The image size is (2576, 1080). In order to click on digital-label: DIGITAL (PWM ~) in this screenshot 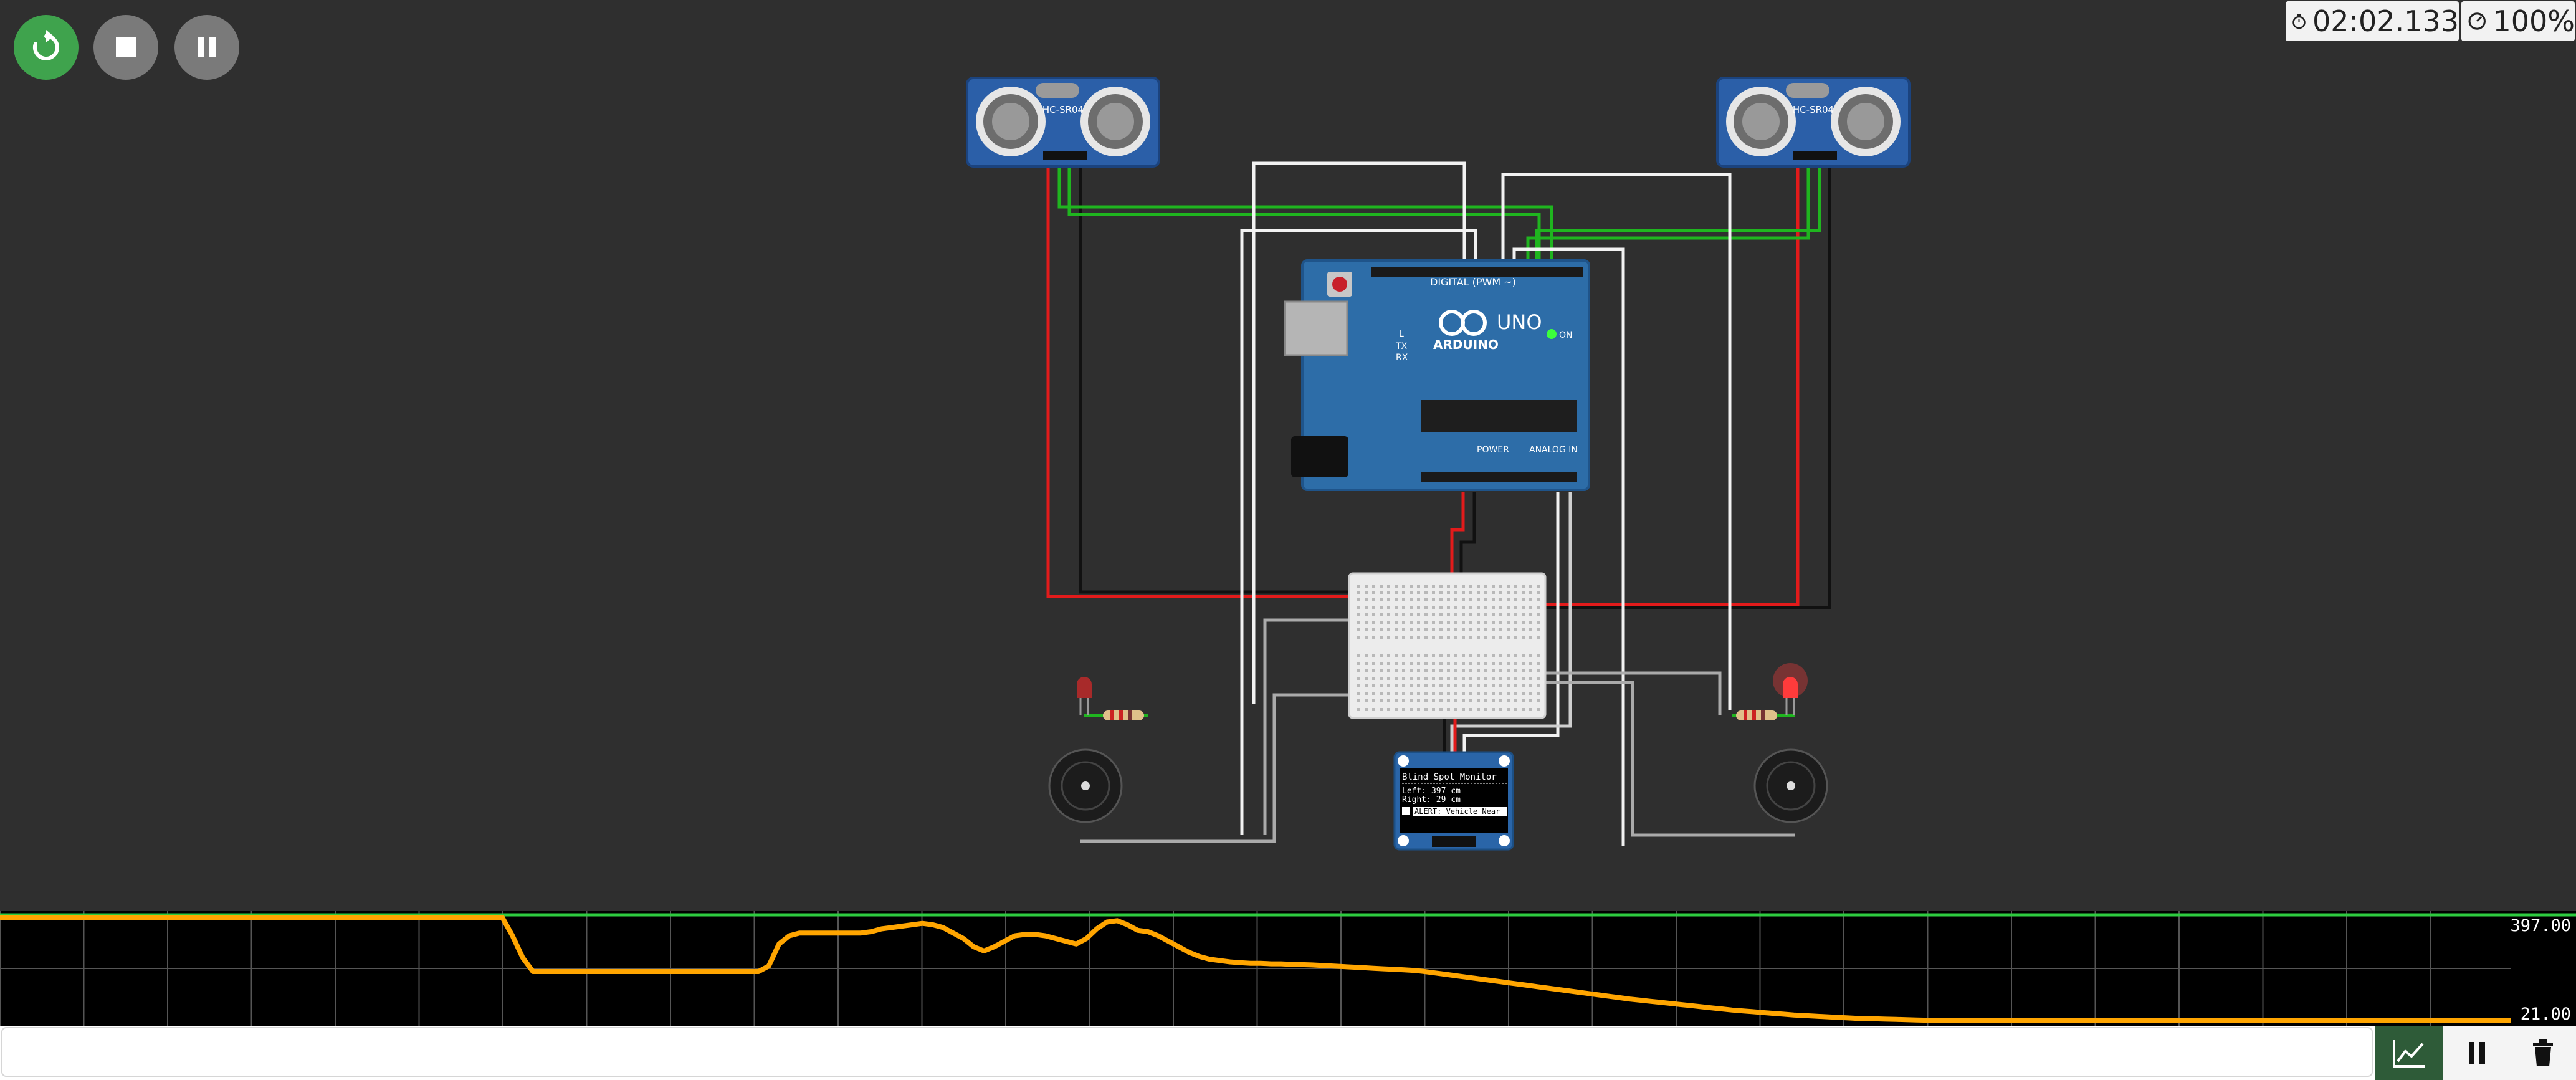, I will do `click(1473, 282)`.